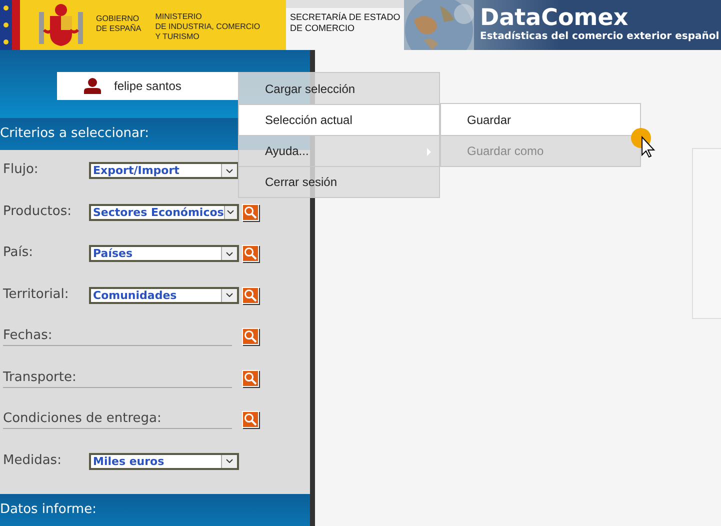 The image size is (721, 526). What do you see at coordinates (164, 212) in the screenshot?
I see `dropdown: Sectores Económicos` at bounding box center [164, 212].